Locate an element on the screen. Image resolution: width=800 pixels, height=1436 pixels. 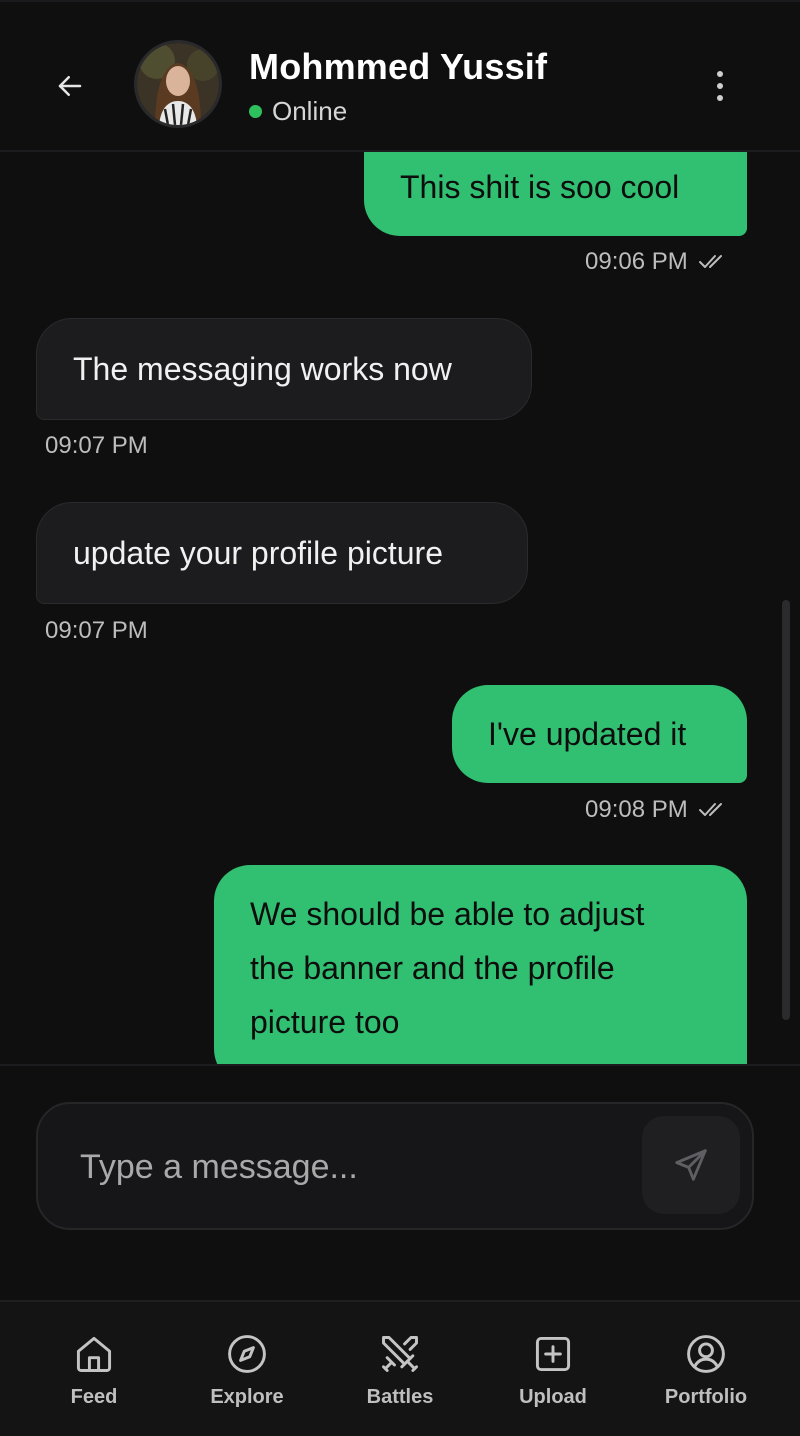
nav-label: Explore is located at coordinates (247, 1397).